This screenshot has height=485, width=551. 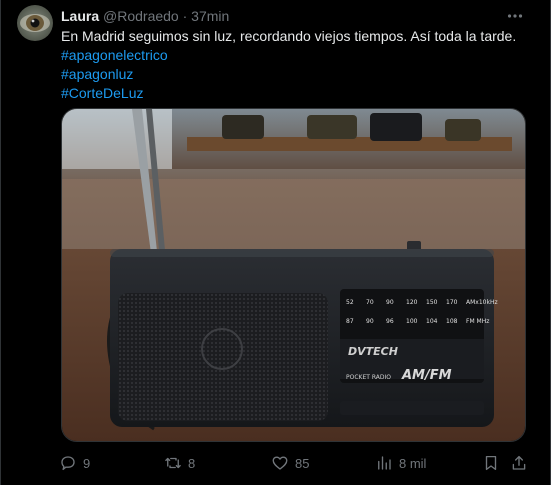 I want to click on share-button, so click(x=519, y=463).